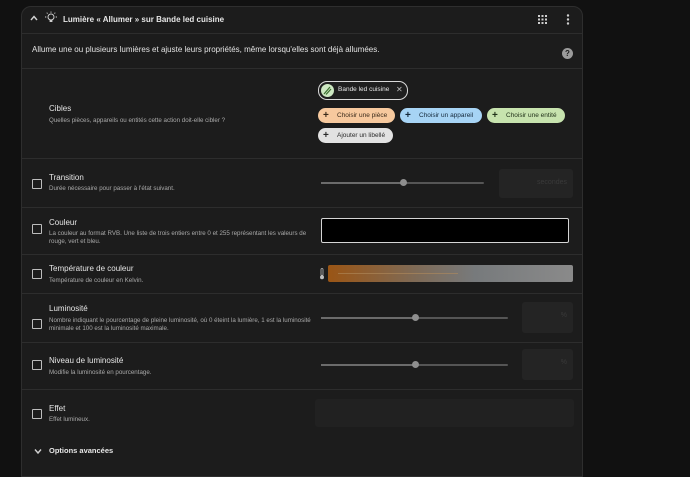 Image resolution: width=690 pixels, height=477 pixels. Describe the element at coordinates (68, 308) in the screenshot. I see `brightness-label: Luminosité` at that location.